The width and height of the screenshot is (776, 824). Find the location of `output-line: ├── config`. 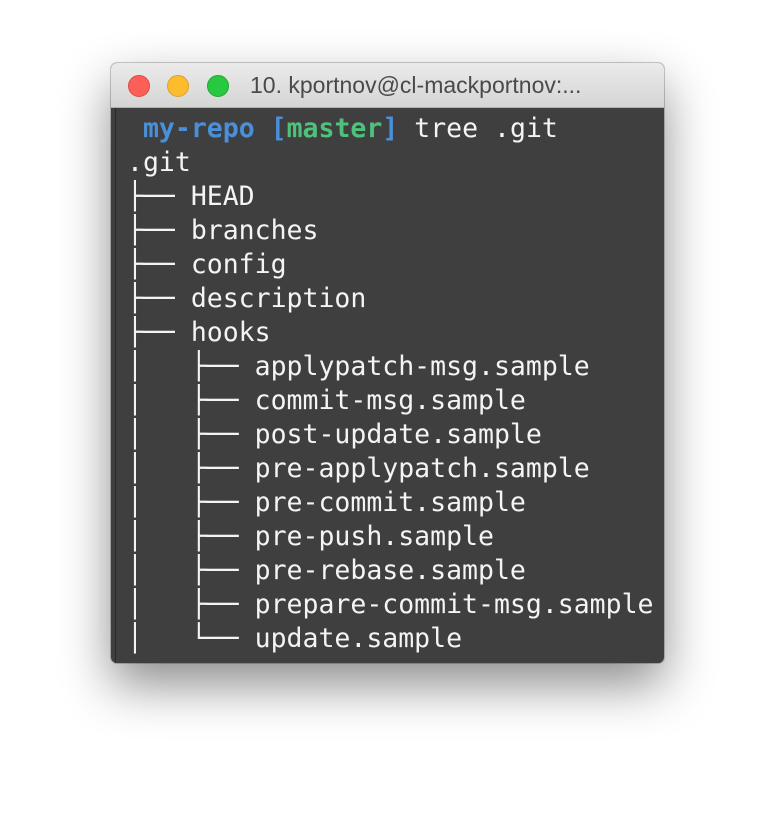

output-line: ├── config is located at coordinates (207, 264).